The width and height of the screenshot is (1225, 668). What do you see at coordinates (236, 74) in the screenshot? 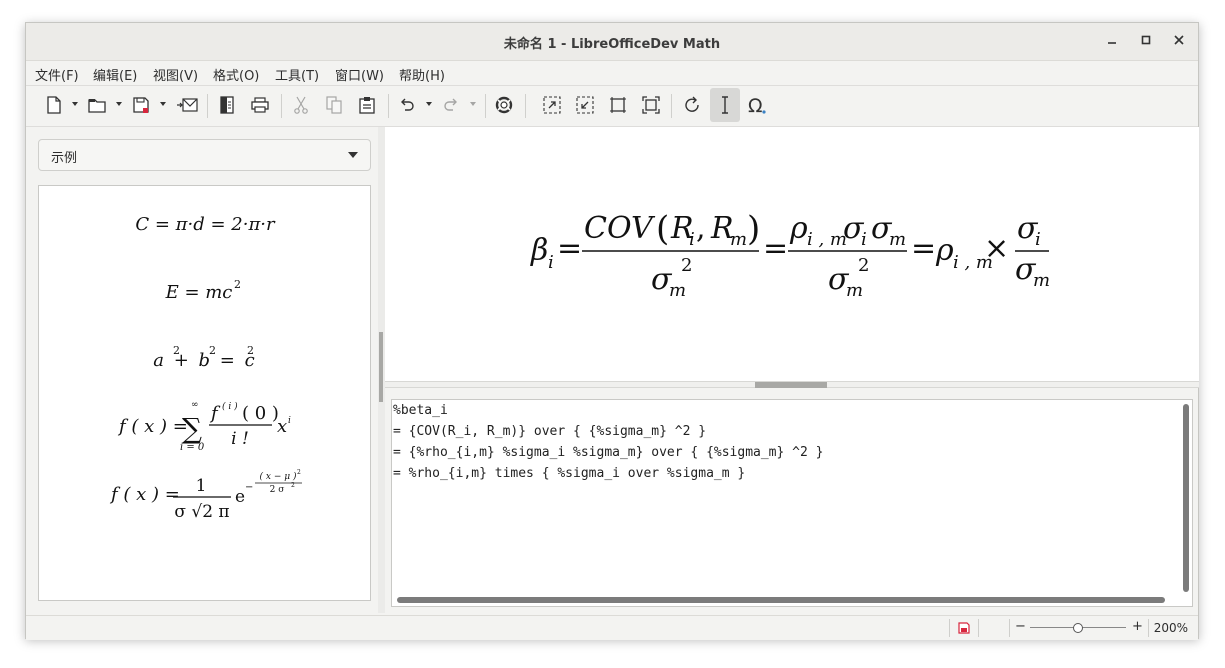
I see `menu-format: 格式(O)` at bounding box center [236, 74].